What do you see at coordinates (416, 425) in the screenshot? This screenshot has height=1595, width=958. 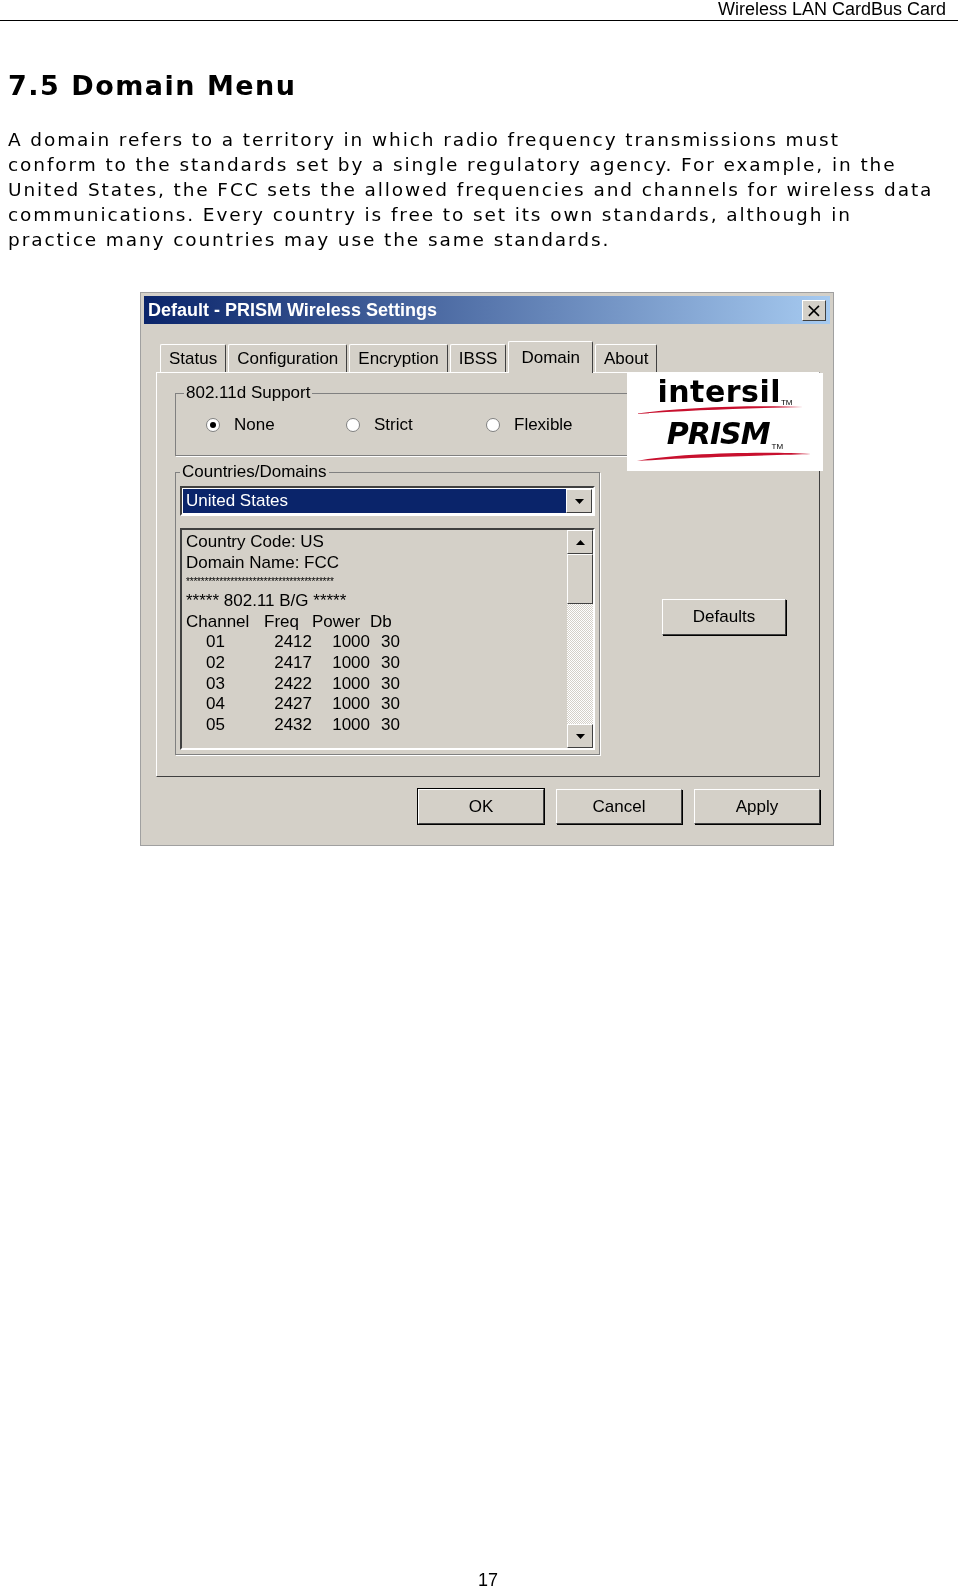 I see `radio-option: Strict` at bounding box center [416, 425].